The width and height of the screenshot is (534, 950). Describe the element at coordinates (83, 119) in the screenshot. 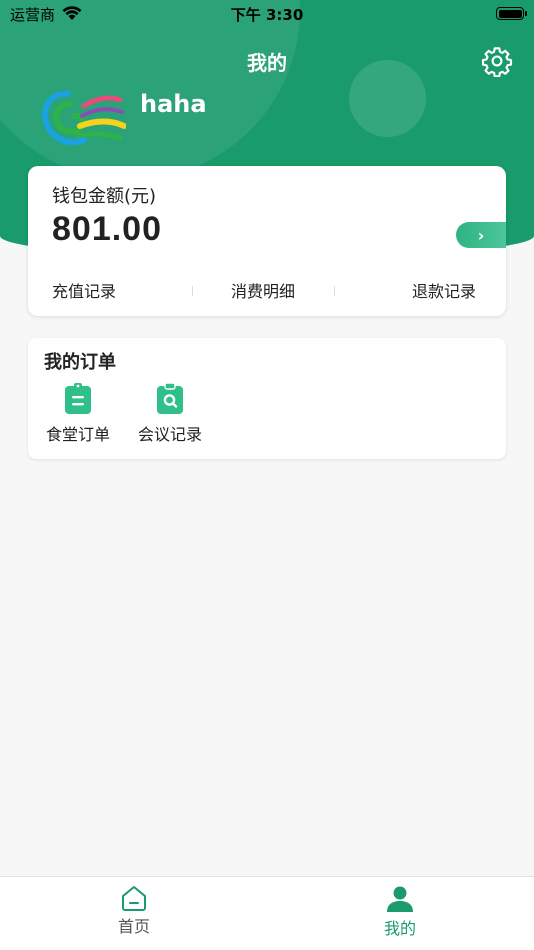

I see `avatar` at that location.